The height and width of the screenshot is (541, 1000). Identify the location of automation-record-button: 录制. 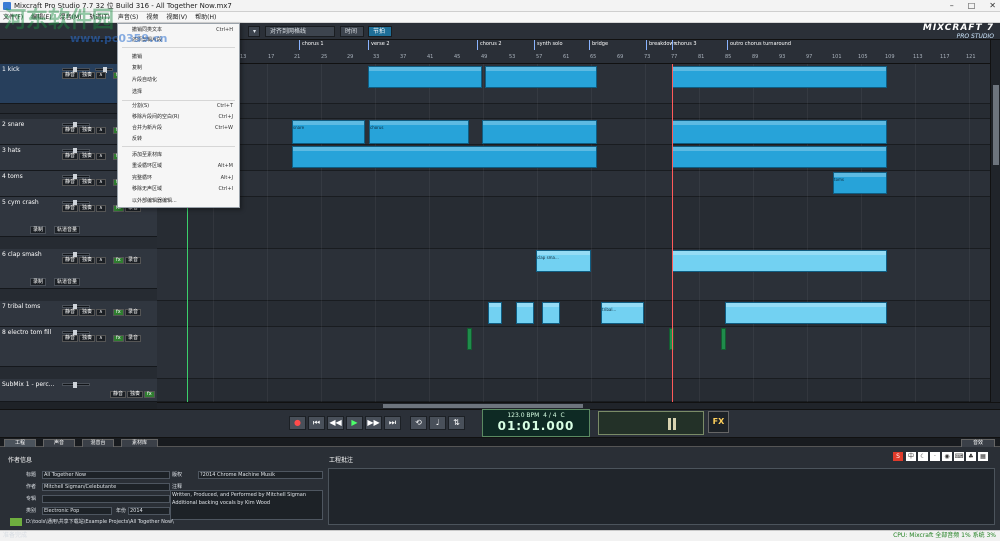
(38, 230).